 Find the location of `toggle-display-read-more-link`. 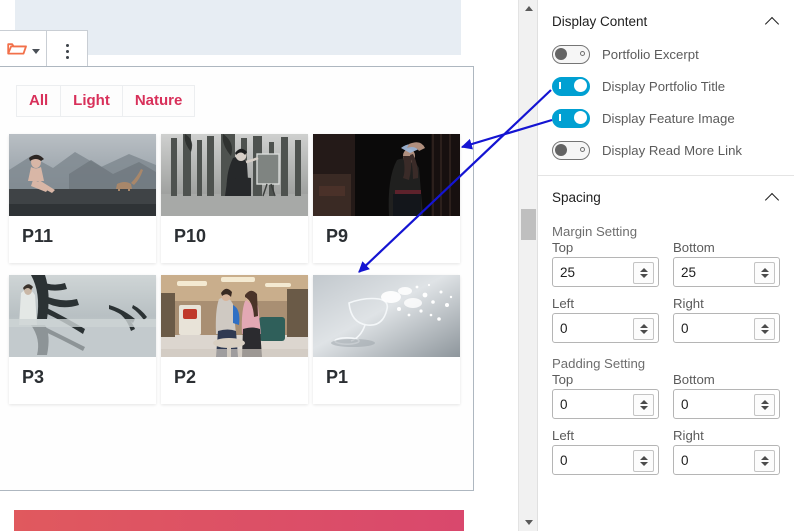

toggle-display-read-more-link is located at coordinates (571, 150).